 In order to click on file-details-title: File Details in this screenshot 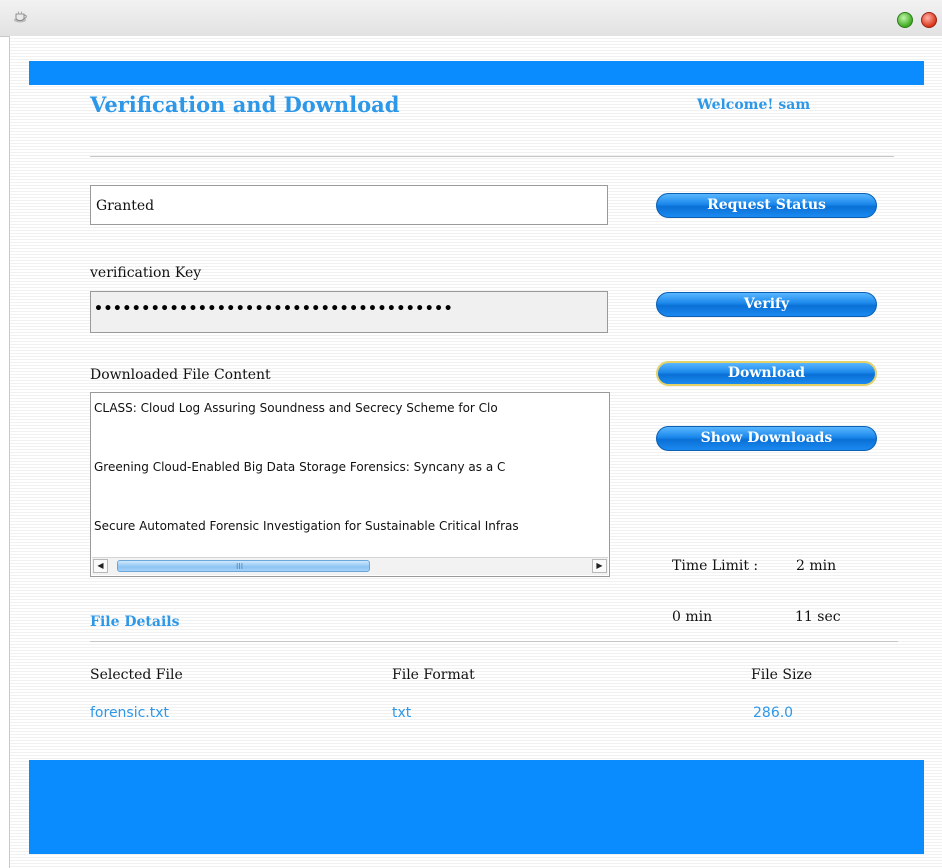, I will do `click(135, 622)`.